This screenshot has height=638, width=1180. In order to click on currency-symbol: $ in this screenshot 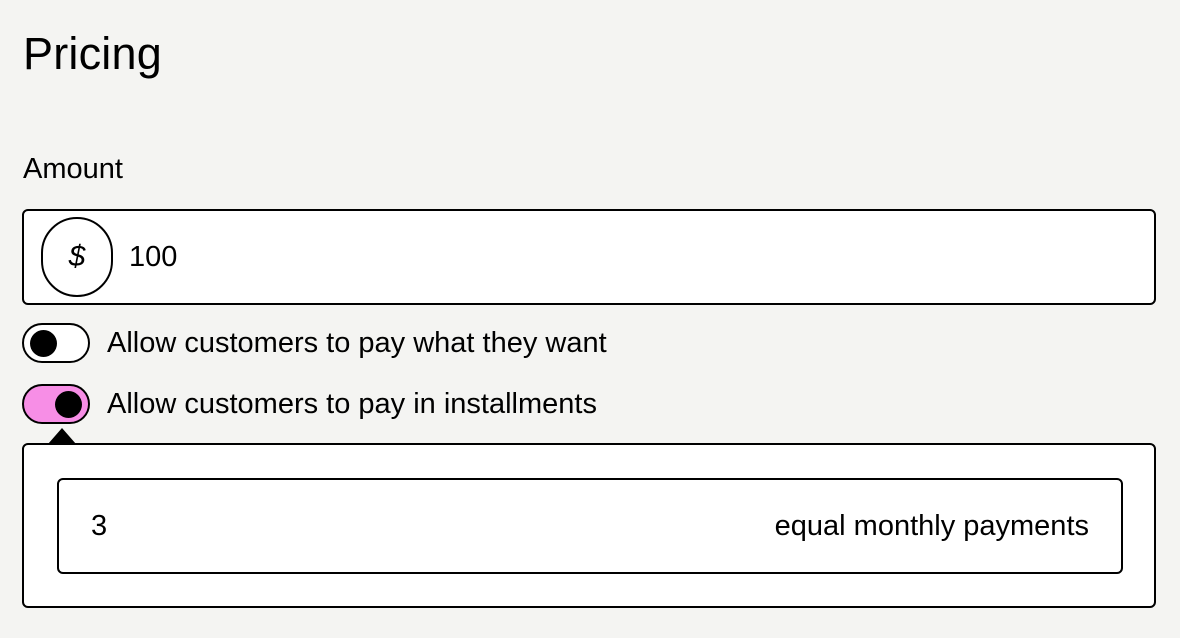, I will do `click(77, 256)`.